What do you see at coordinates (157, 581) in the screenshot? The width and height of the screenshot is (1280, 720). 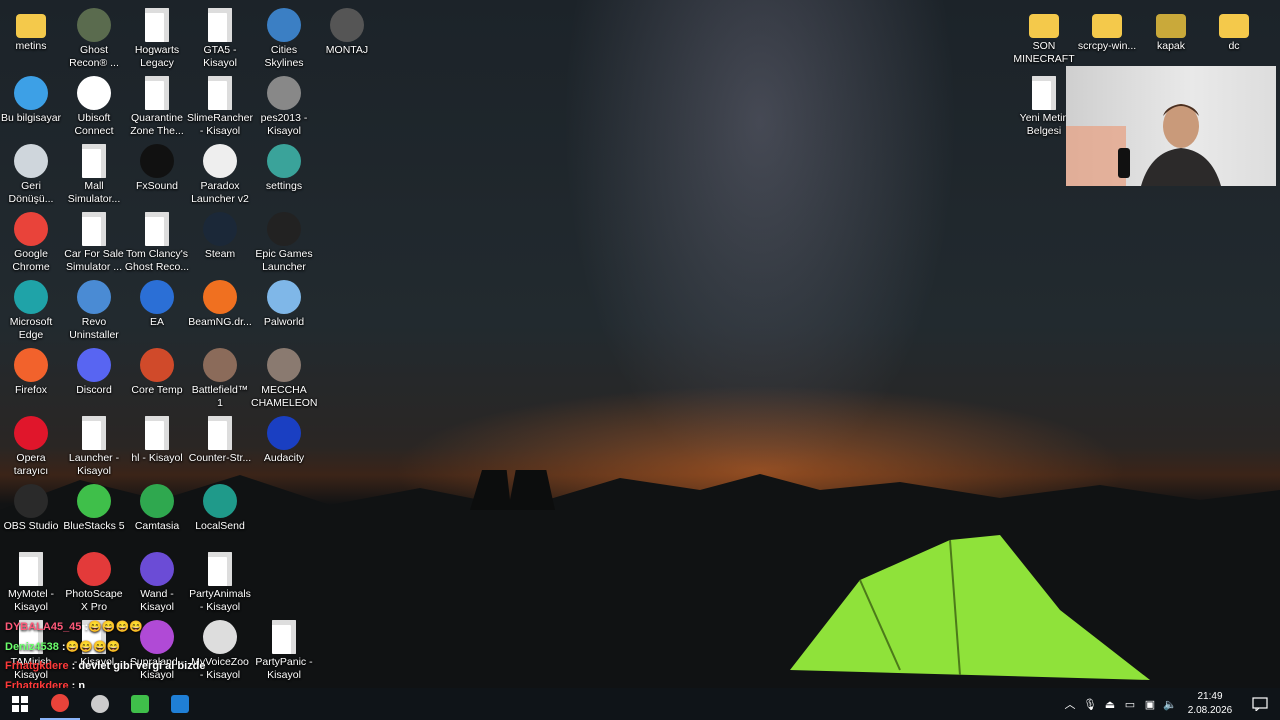 I see `desktop-icon: Wand - Kisayol` at bounding box center [157, 581].